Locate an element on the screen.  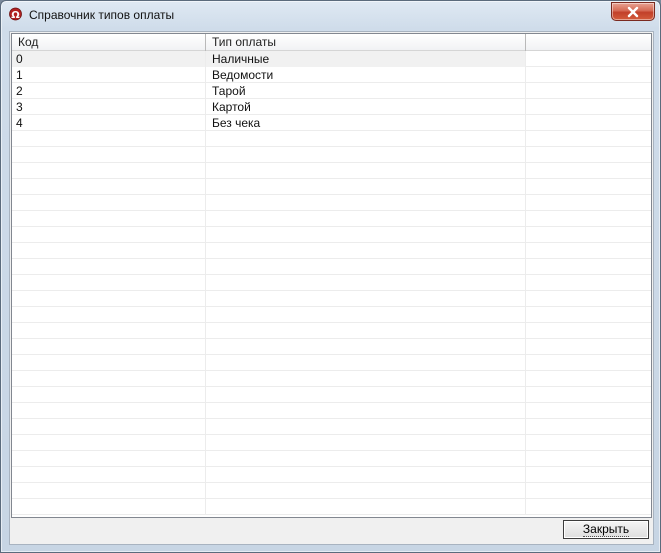
table-row: 2 Тарой is located at coordinates (331, 91).